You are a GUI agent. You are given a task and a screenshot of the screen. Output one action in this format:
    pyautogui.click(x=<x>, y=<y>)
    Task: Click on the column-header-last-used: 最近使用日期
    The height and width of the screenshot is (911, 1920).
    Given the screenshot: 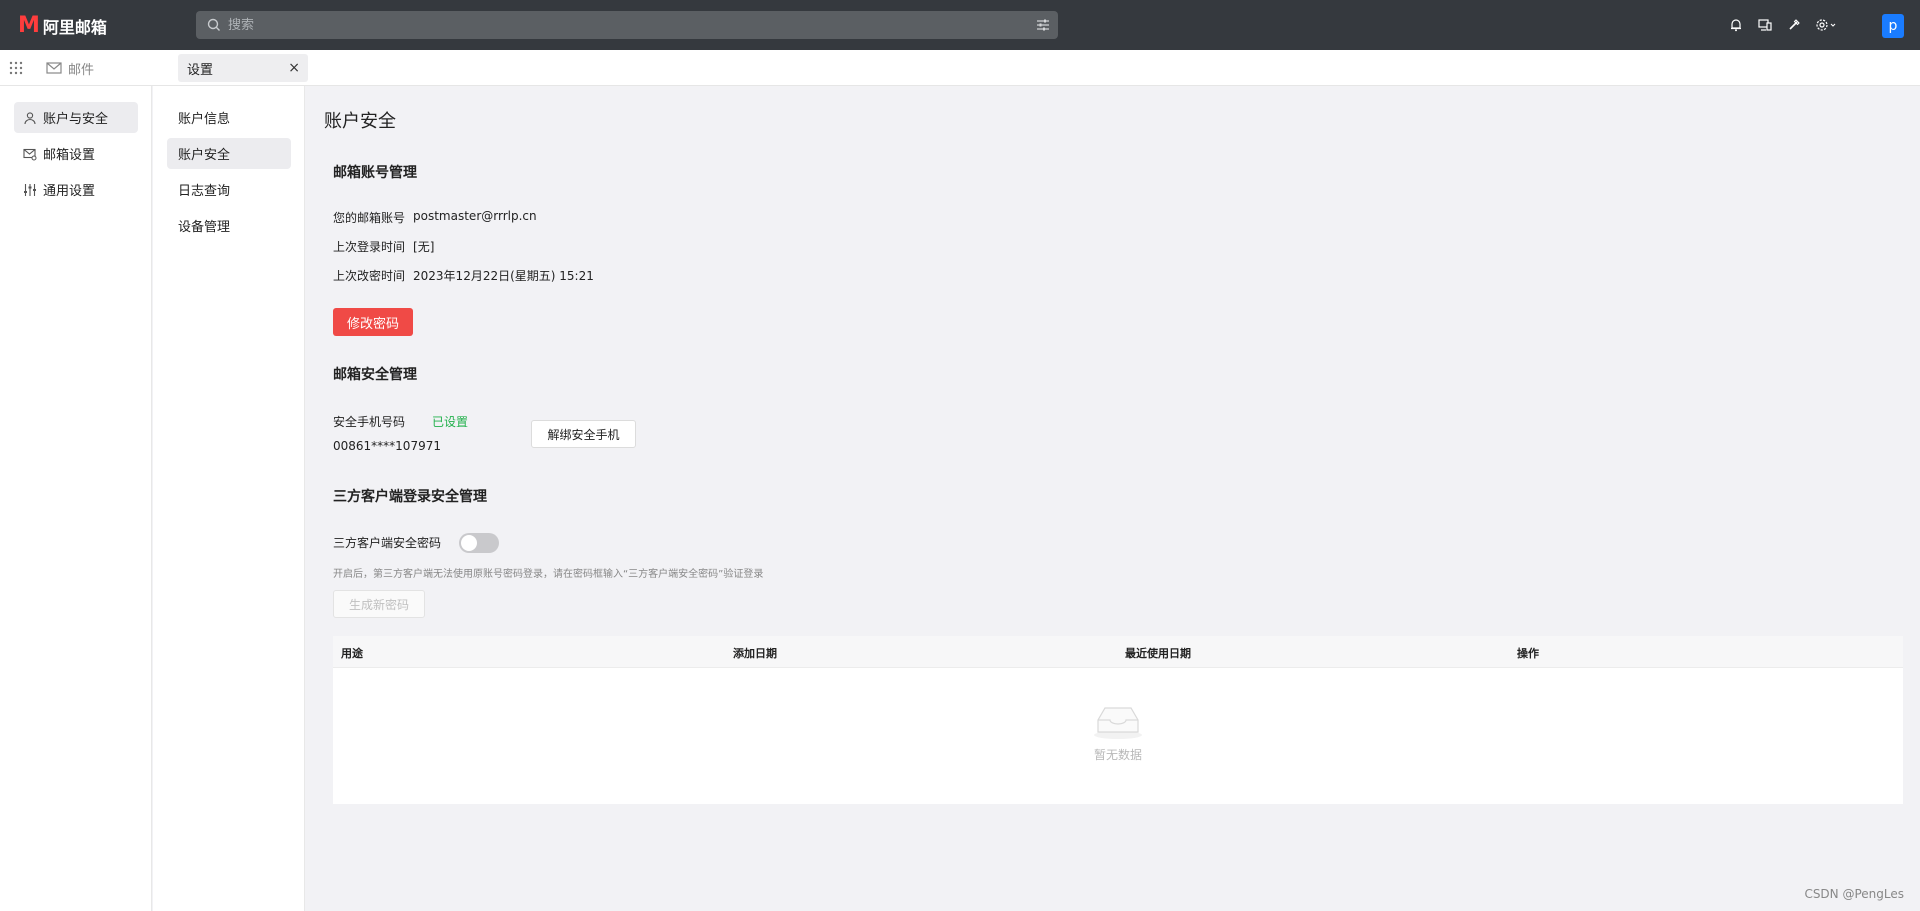 What is the action you would take?
    pyautogui.click(x=1158, y=653)
    